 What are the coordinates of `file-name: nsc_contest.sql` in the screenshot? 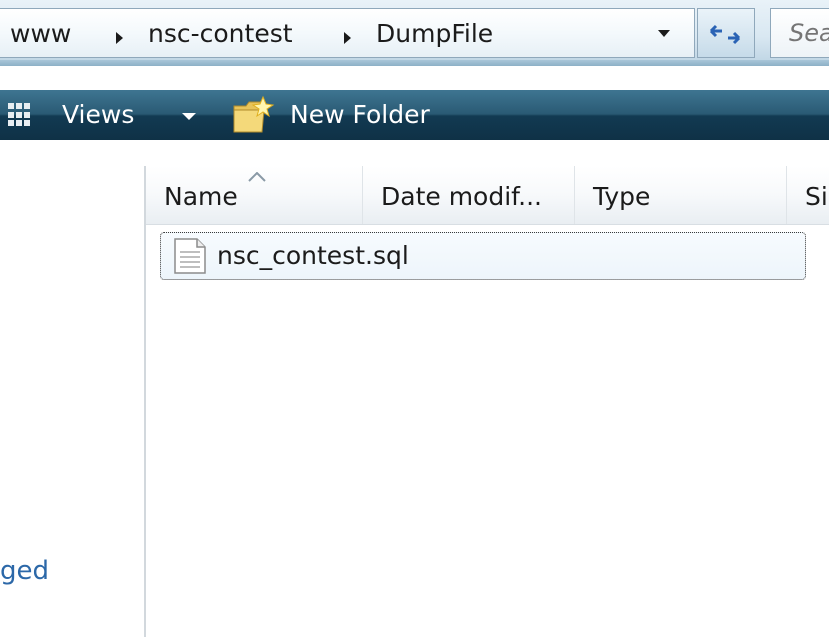 It's located at (313, 255).